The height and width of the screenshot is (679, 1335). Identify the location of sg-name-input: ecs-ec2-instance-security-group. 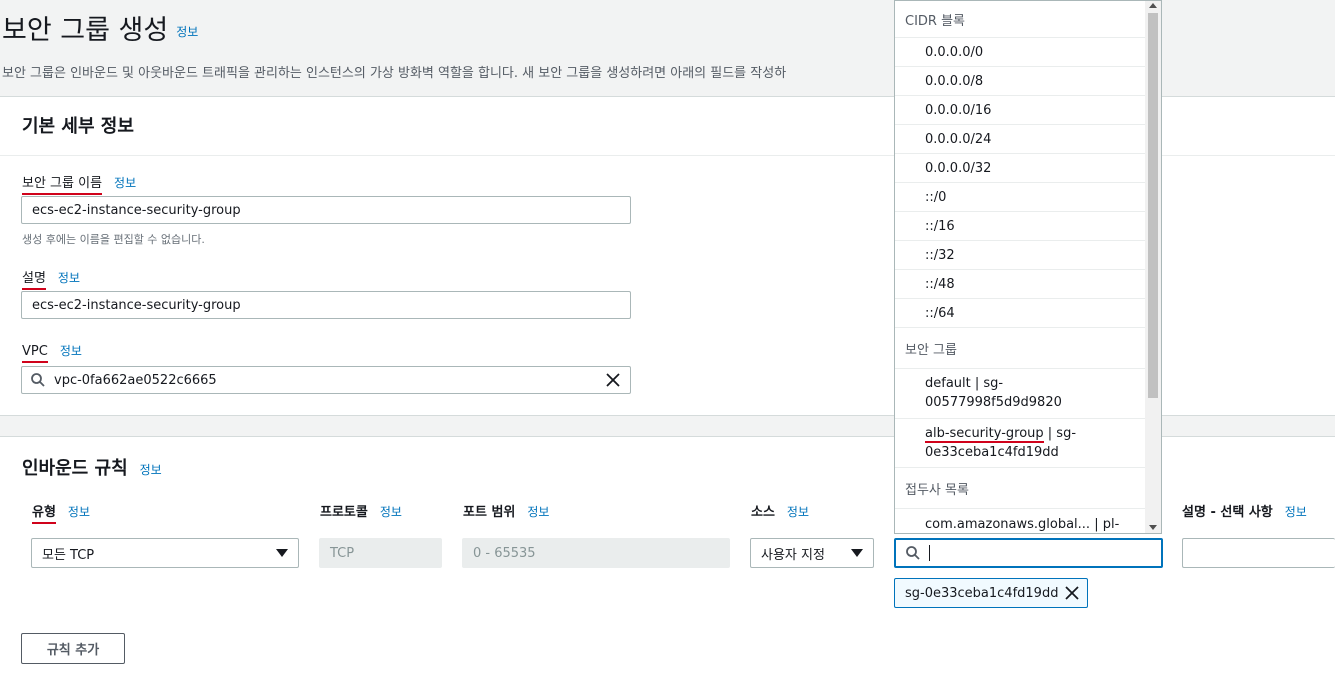
(326, 210).